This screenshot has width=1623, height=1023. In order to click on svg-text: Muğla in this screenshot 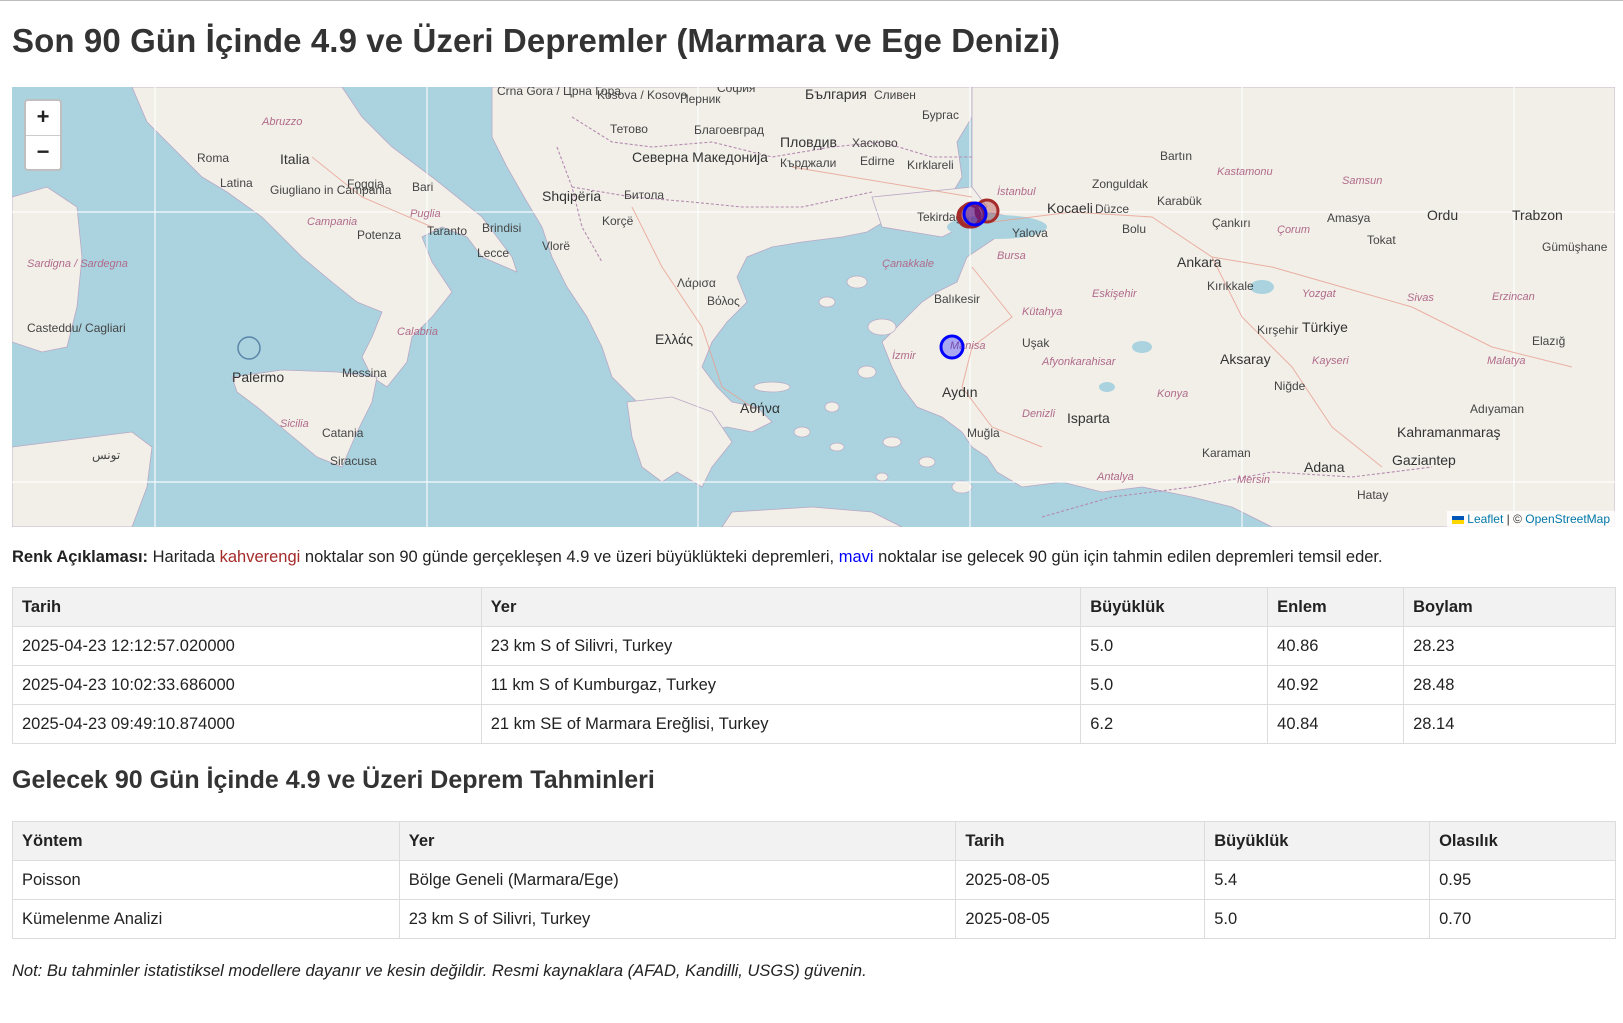, I will do `click(983, 433)`.